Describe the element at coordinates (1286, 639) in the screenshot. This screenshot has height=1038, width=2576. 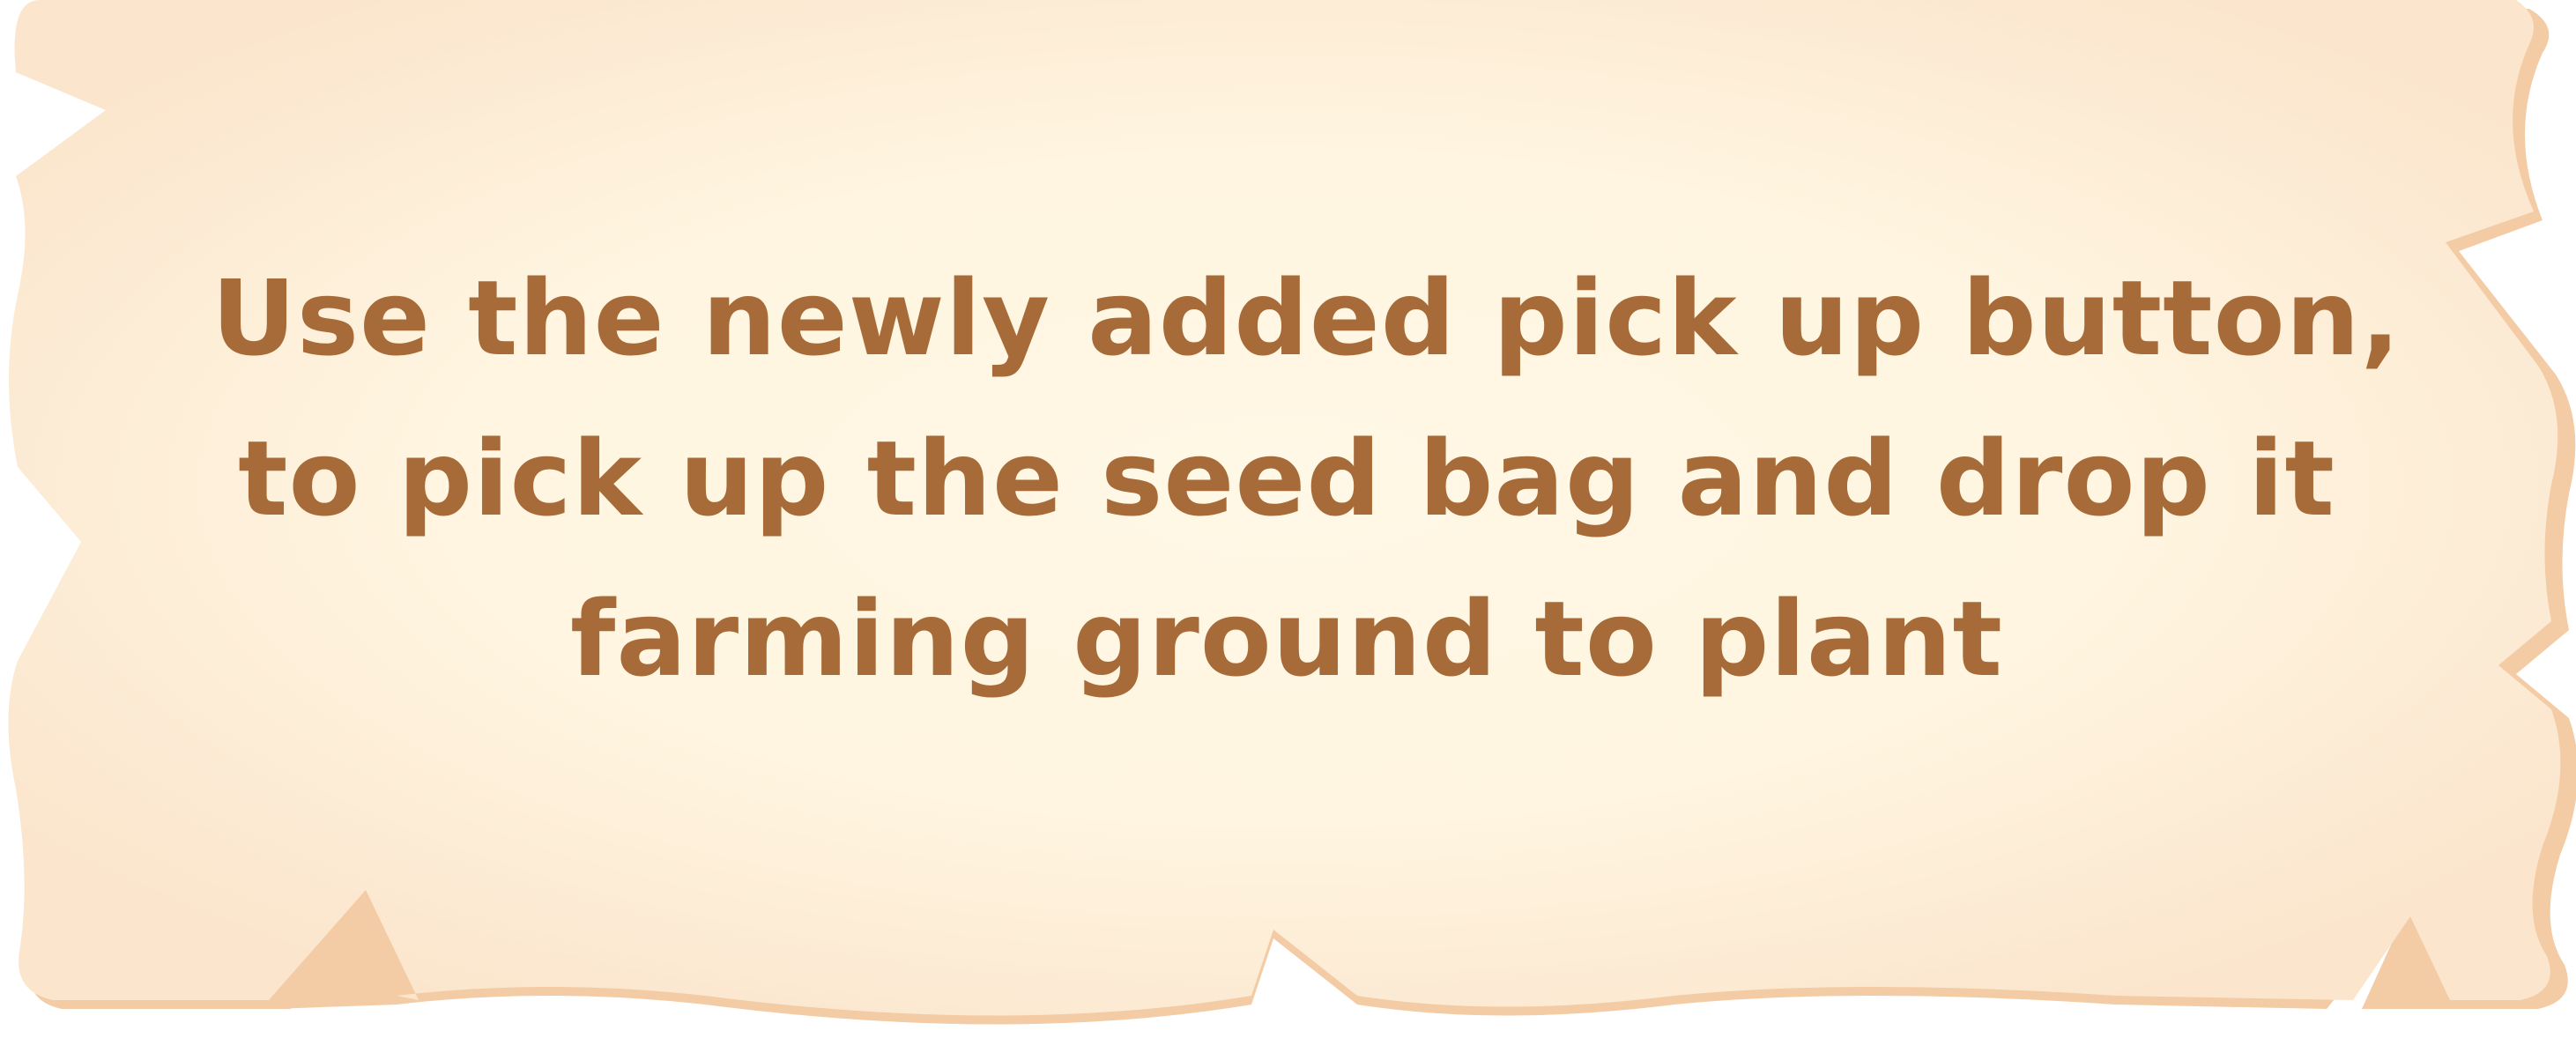
I see `tutorial-line-3: farming ground to plant` at that location.